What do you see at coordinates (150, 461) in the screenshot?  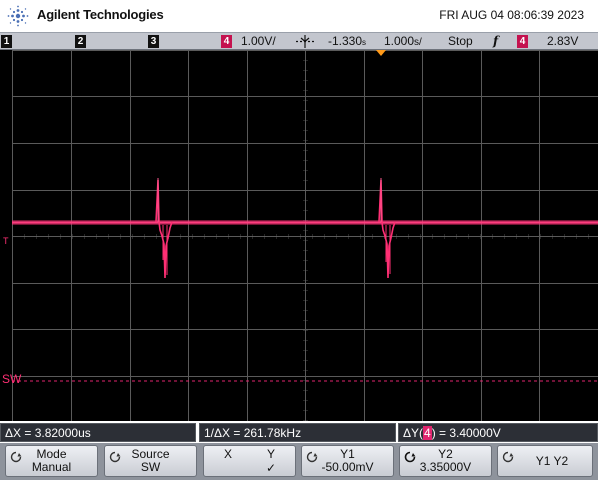 I see `source-softkey: Source SW` at bounding box center [150, 461].